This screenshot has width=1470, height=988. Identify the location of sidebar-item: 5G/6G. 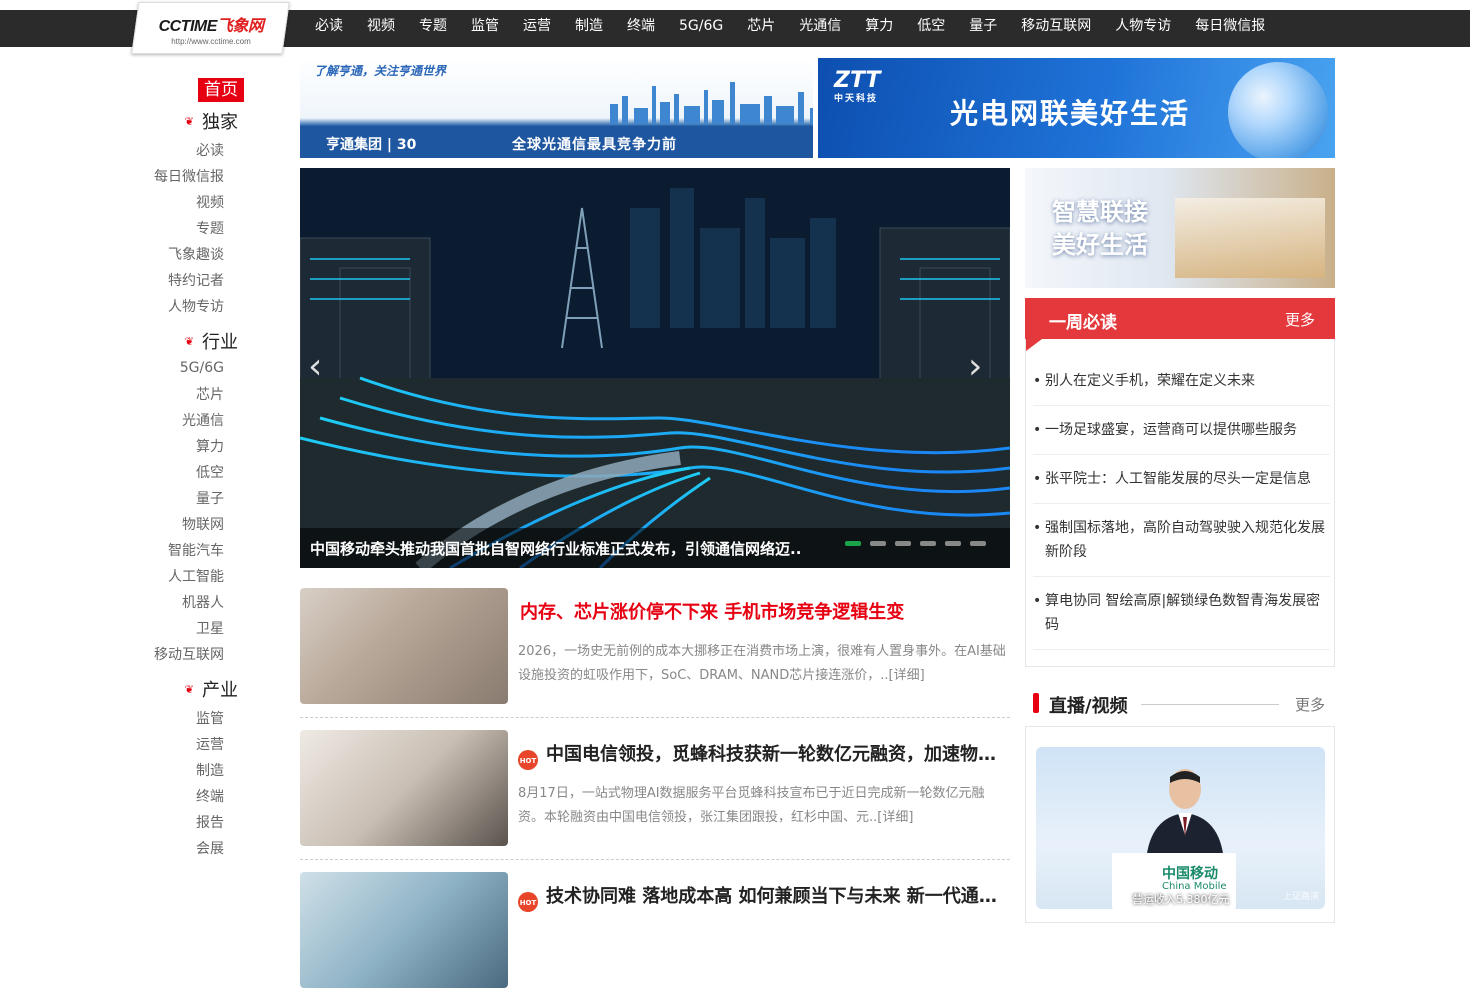
(202, 368).